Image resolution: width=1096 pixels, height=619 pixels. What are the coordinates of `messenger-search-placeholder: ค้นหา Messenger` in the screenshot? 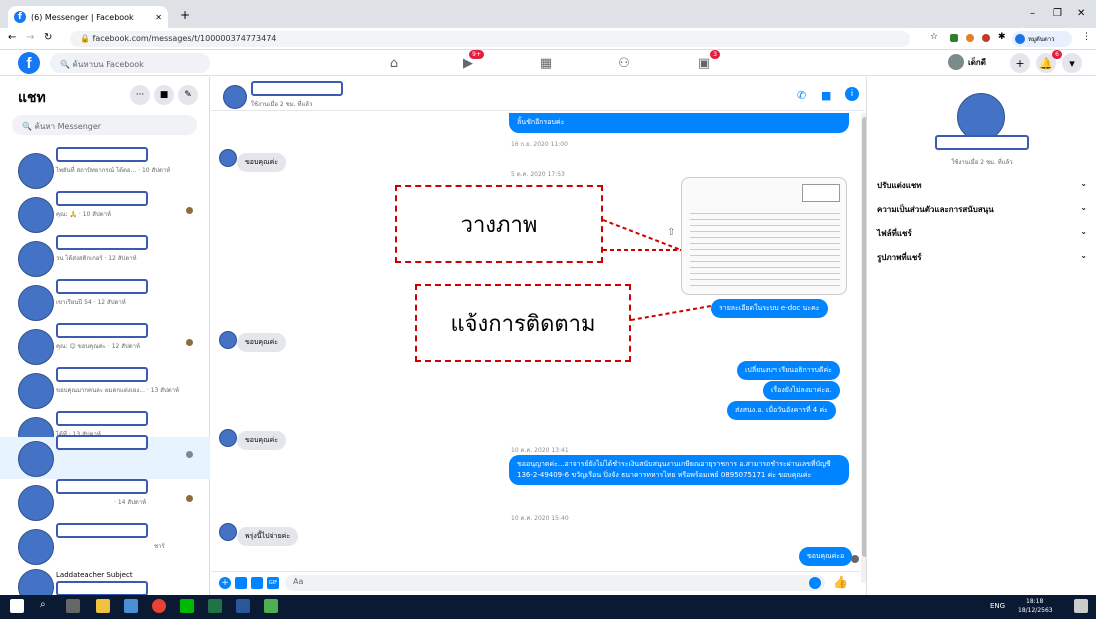 It's located at (68, 126).